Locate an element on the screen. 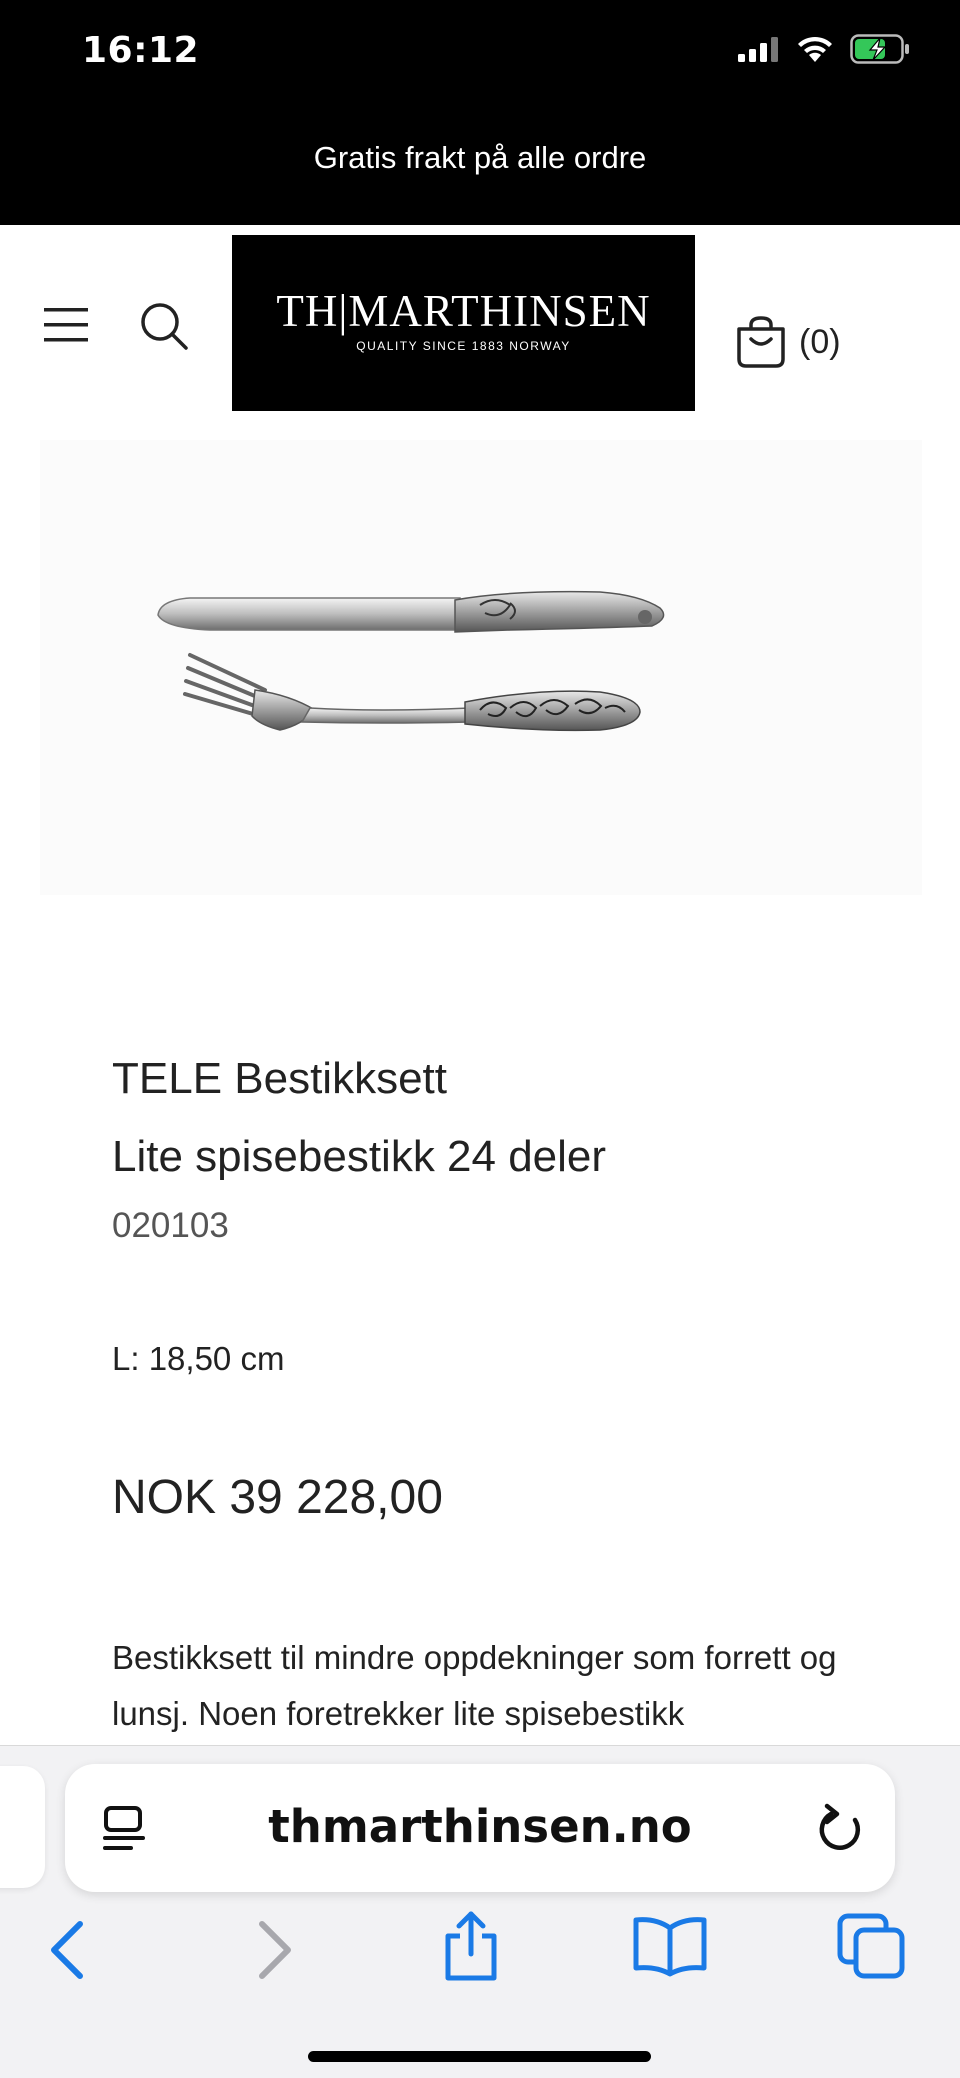  signal-icon is located at coordinates (758, 49).